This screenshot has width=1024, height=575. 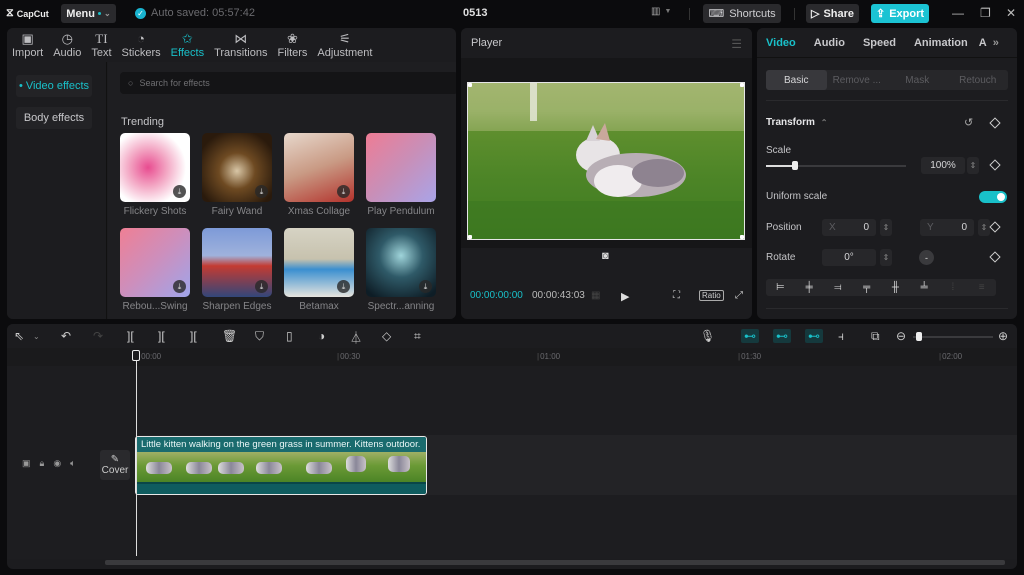 I want to click on play-button: ▶, so click(x=625, y=296).